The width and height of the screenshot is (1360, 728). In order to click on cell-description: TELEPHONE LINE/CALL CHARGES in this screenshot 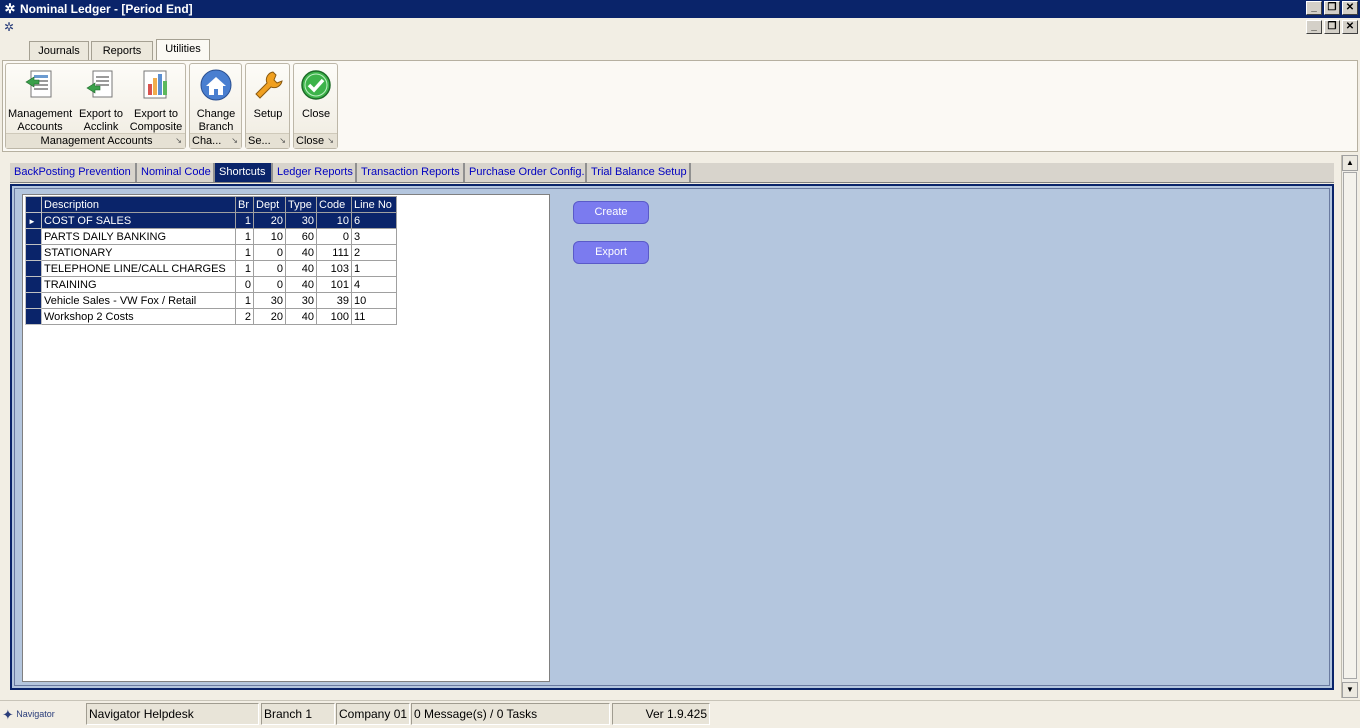, I will do `click(138, 268)`.